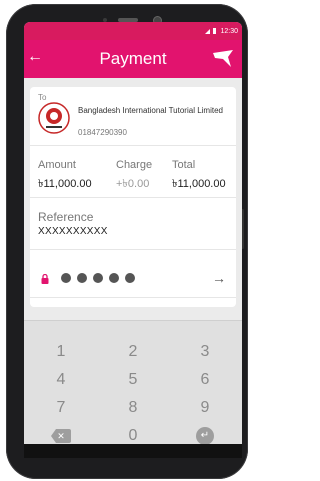 The width and height of the screenshot is (320, 481). Describe the element at coordinates (57, 165) in the screenshot. I see `amount-label: Amount` at that location.